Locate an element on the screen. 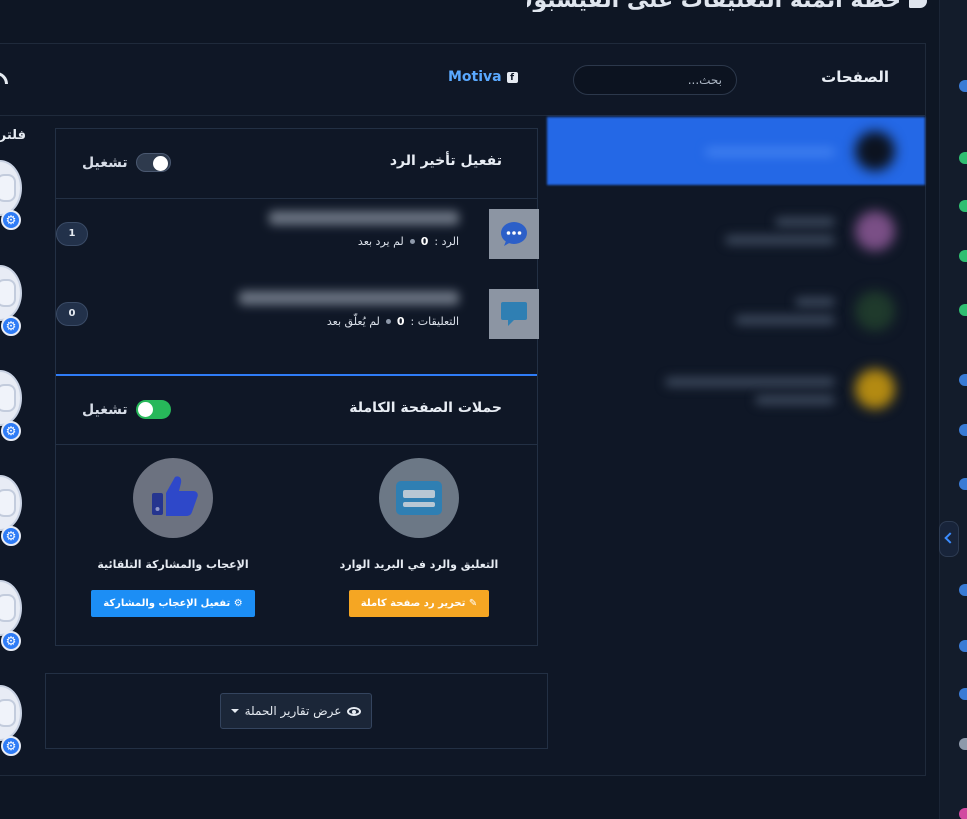 This screenshot has width=967, height=819. card-icon is located at coordinates (419, 498).